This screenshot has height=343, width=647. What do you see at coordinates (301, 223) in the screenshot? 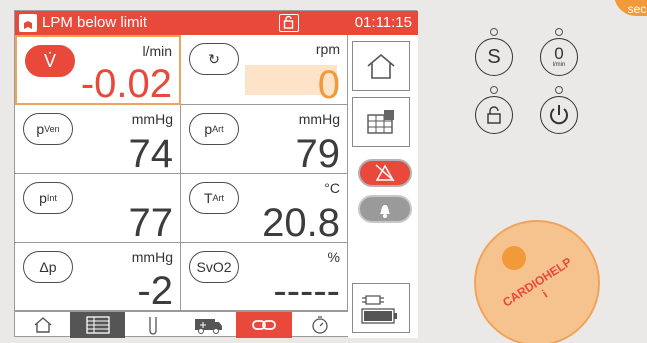
I see `tart-value: 20.8` at bounding box center [301, 223].